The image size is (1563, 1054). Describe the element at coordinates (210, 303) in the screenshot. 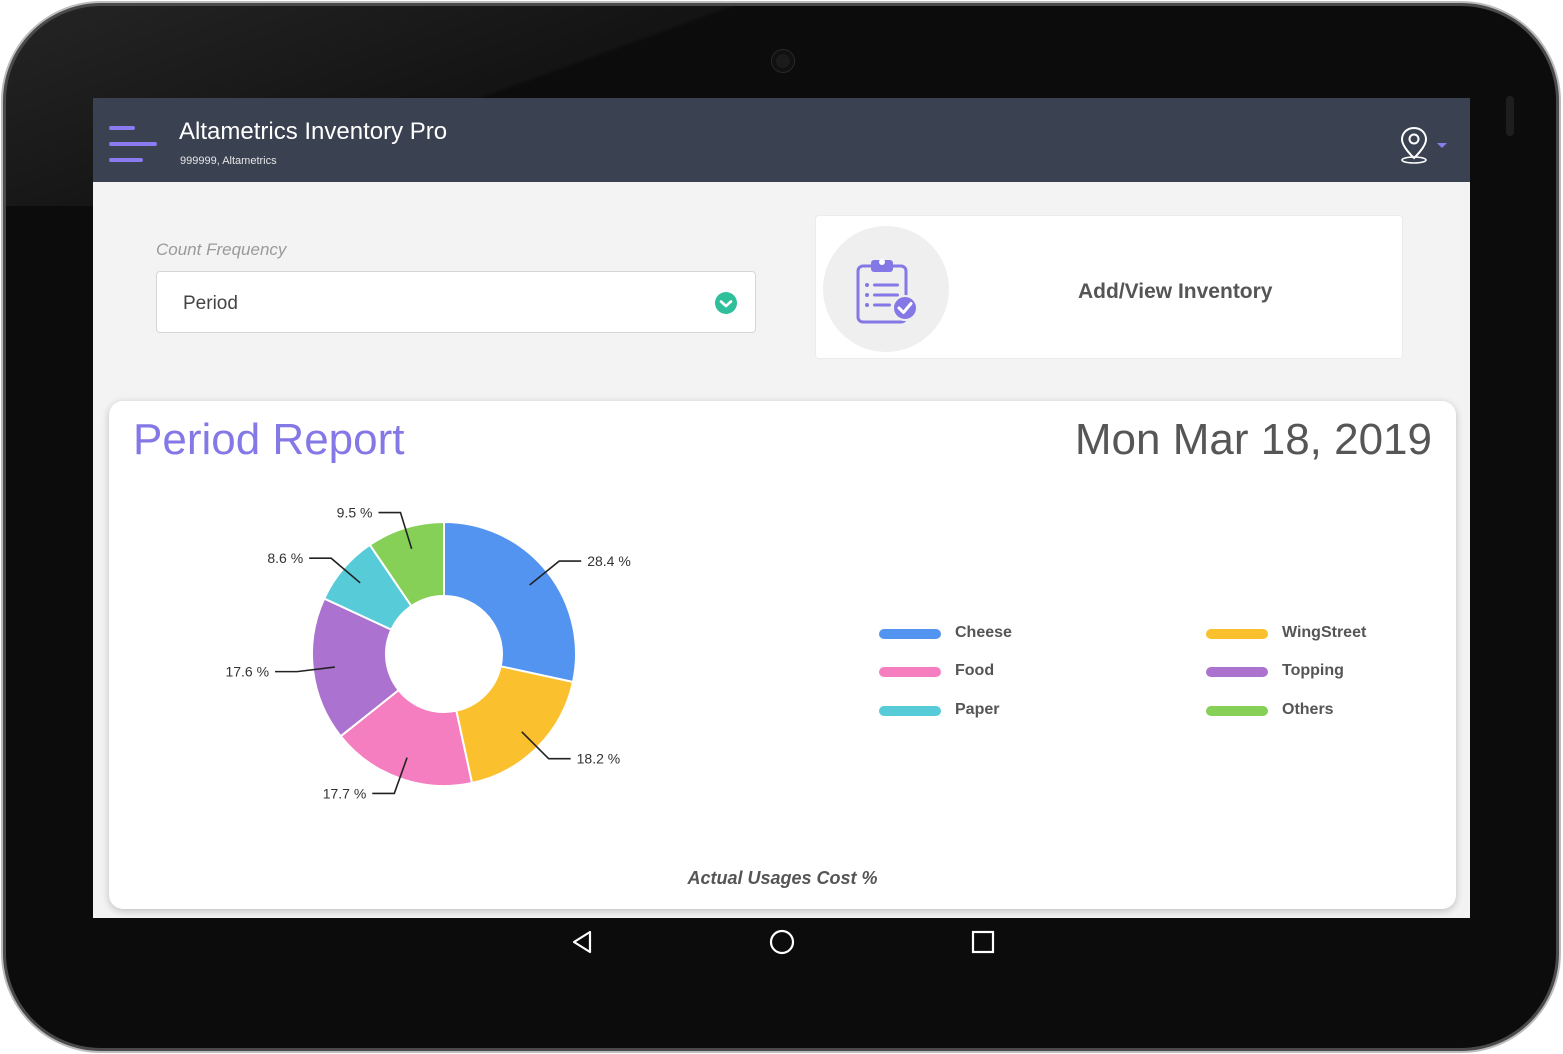

I see `count-frequency-value: Period` at that location.